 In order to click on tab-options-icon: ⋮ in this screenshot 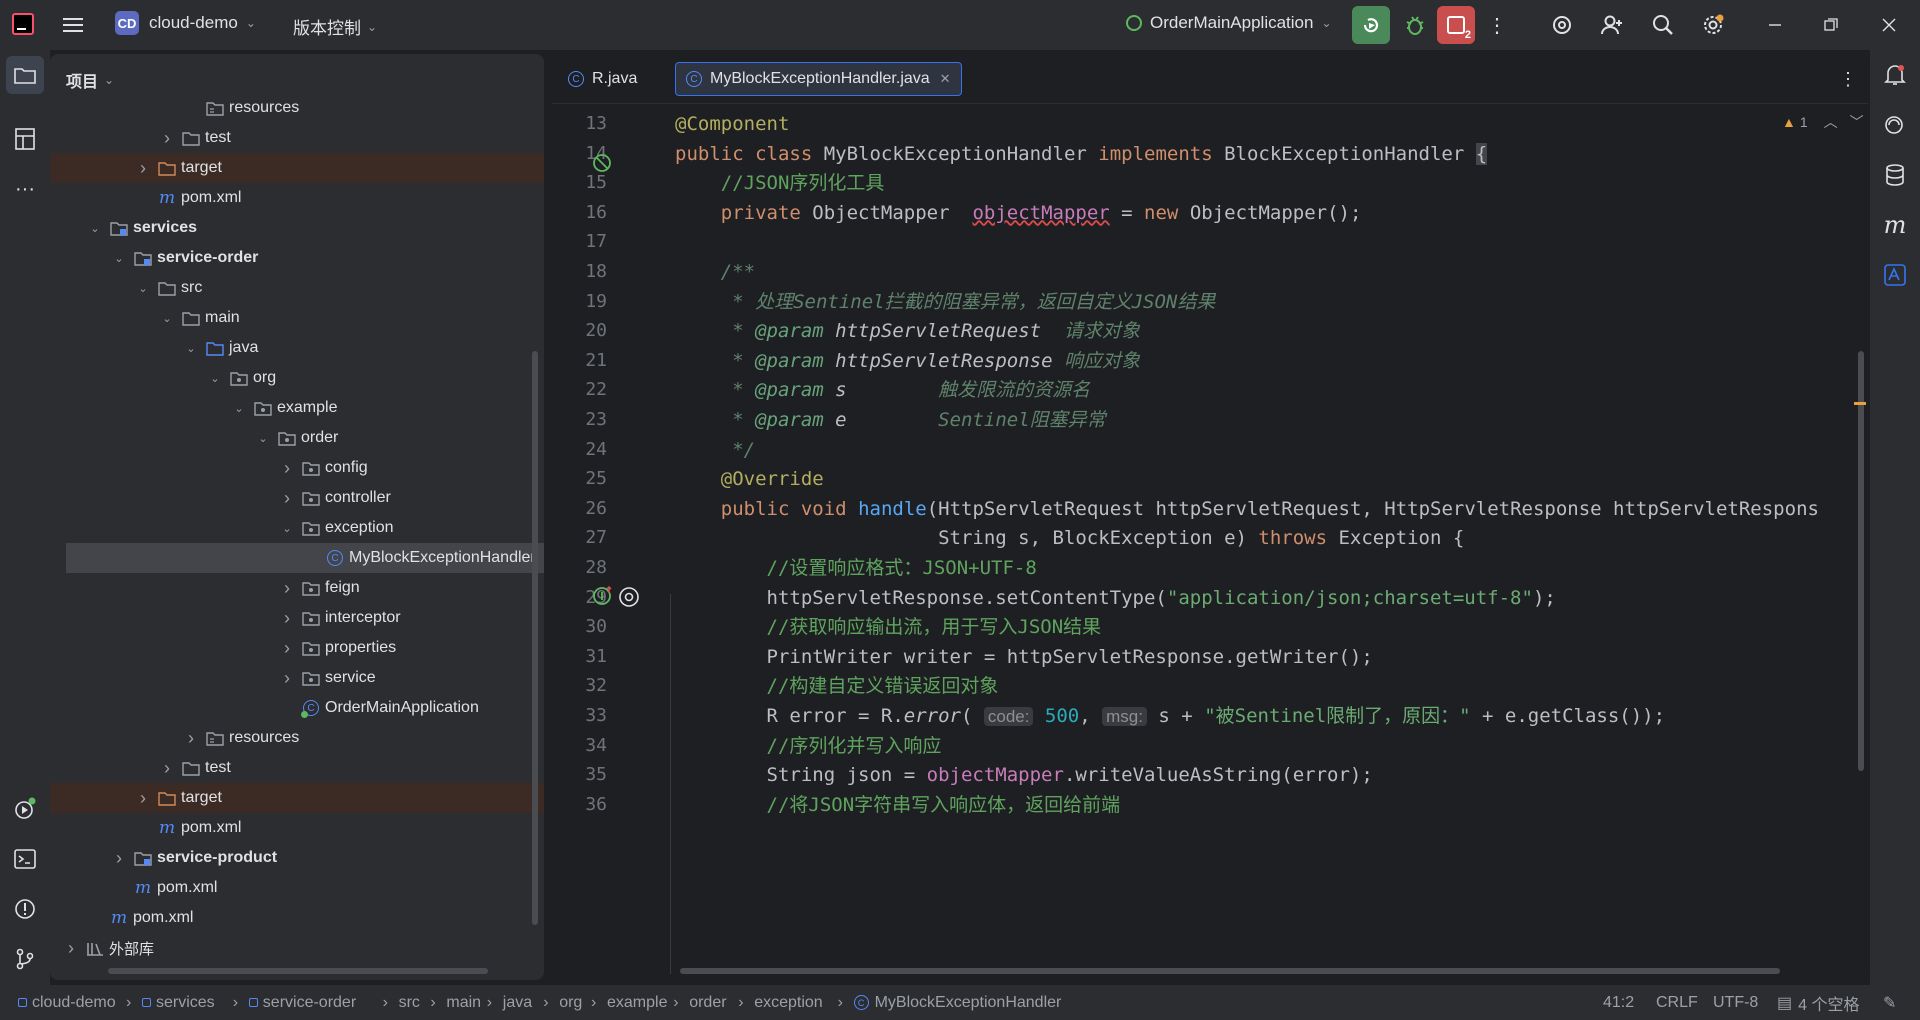, I will do `click(1848, 79)`.